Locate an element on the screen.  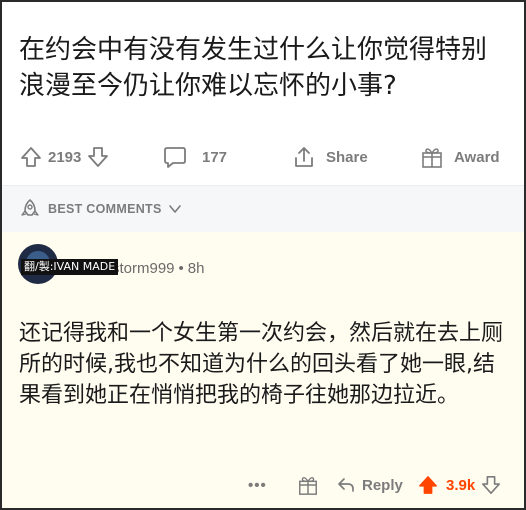
post-vote-count: 2193 is located at coordinates (65, 157).